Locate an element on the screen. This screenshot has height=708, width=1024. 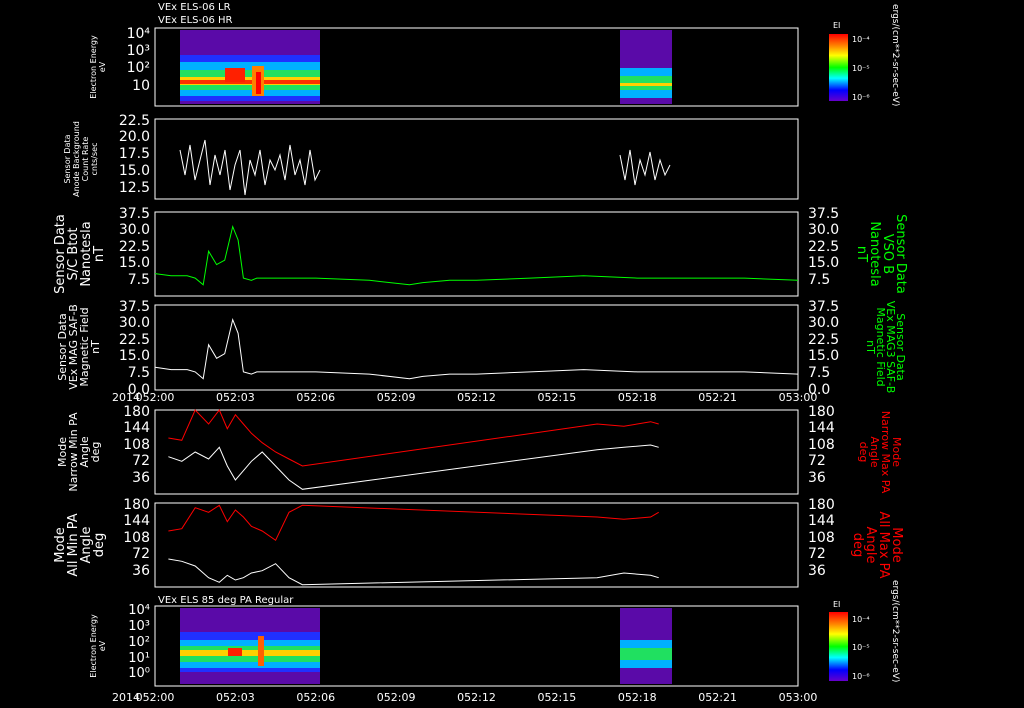
colorbar-top-tick-3: 10⁻⁶ is located at coordinates (861, 97).